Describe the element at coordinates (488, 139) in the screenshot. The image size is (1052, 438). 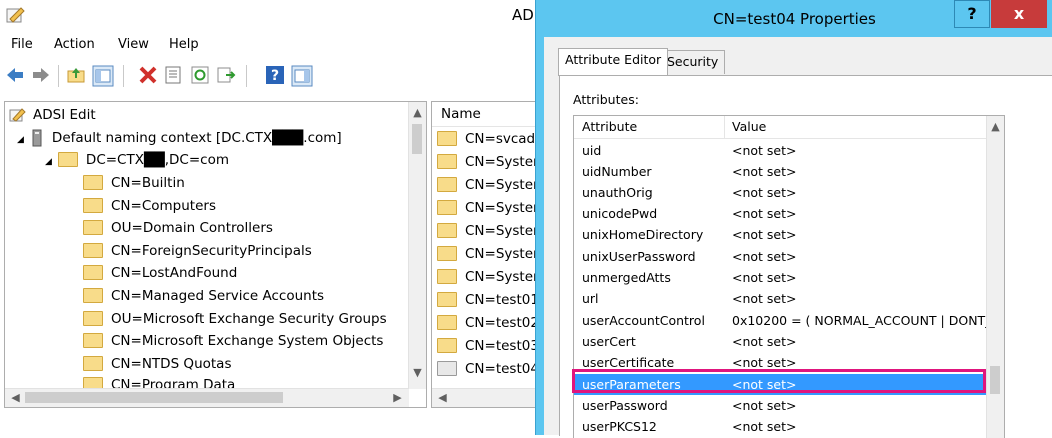
I see `list-item: CN=svcadf` at that location.